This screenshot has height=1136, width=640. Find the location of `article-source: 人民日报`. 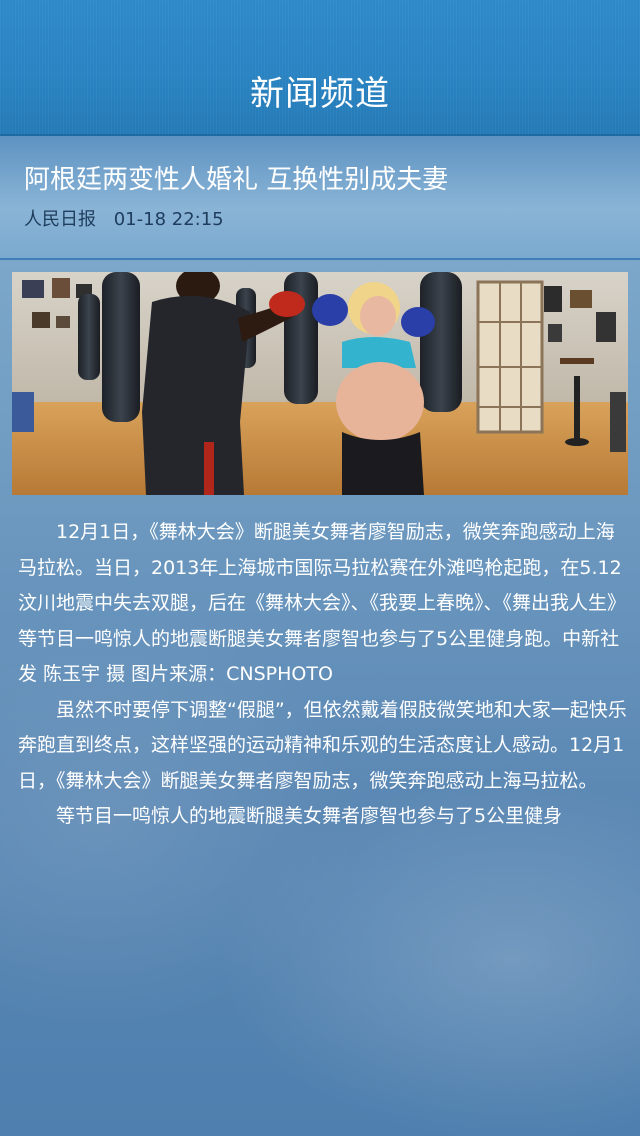

article-source: 人民日报 is located at coordinates (60, 219).